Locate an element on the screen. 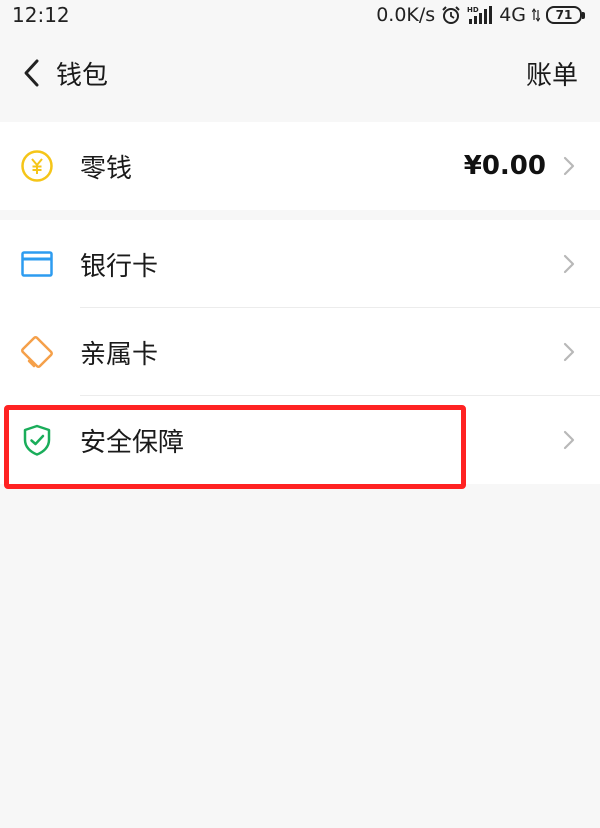 Image resolution: width=600 pixels, height=828 pixels. bank-card-label: 银行卡 is located at coordinates (119, 266).